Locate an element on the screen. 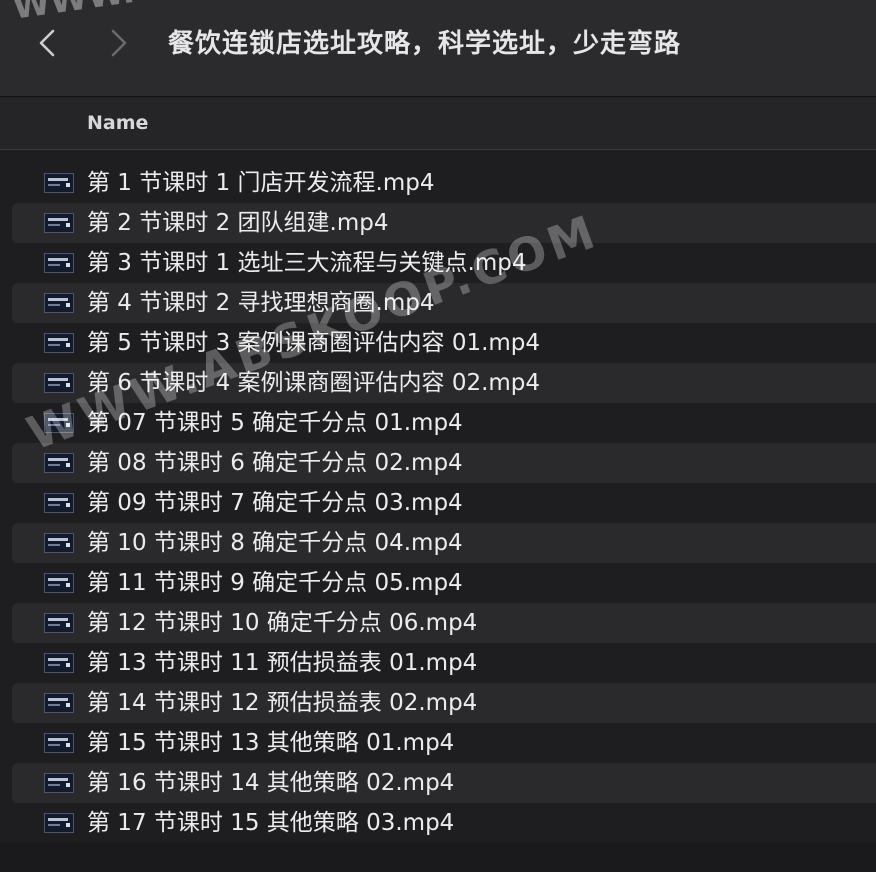 The height and width of the screenshot is (872, 876). file-name: 第 6 节课时 4 案例课商圈评估内容 02.mp4 is located at coordinates (314, 383).